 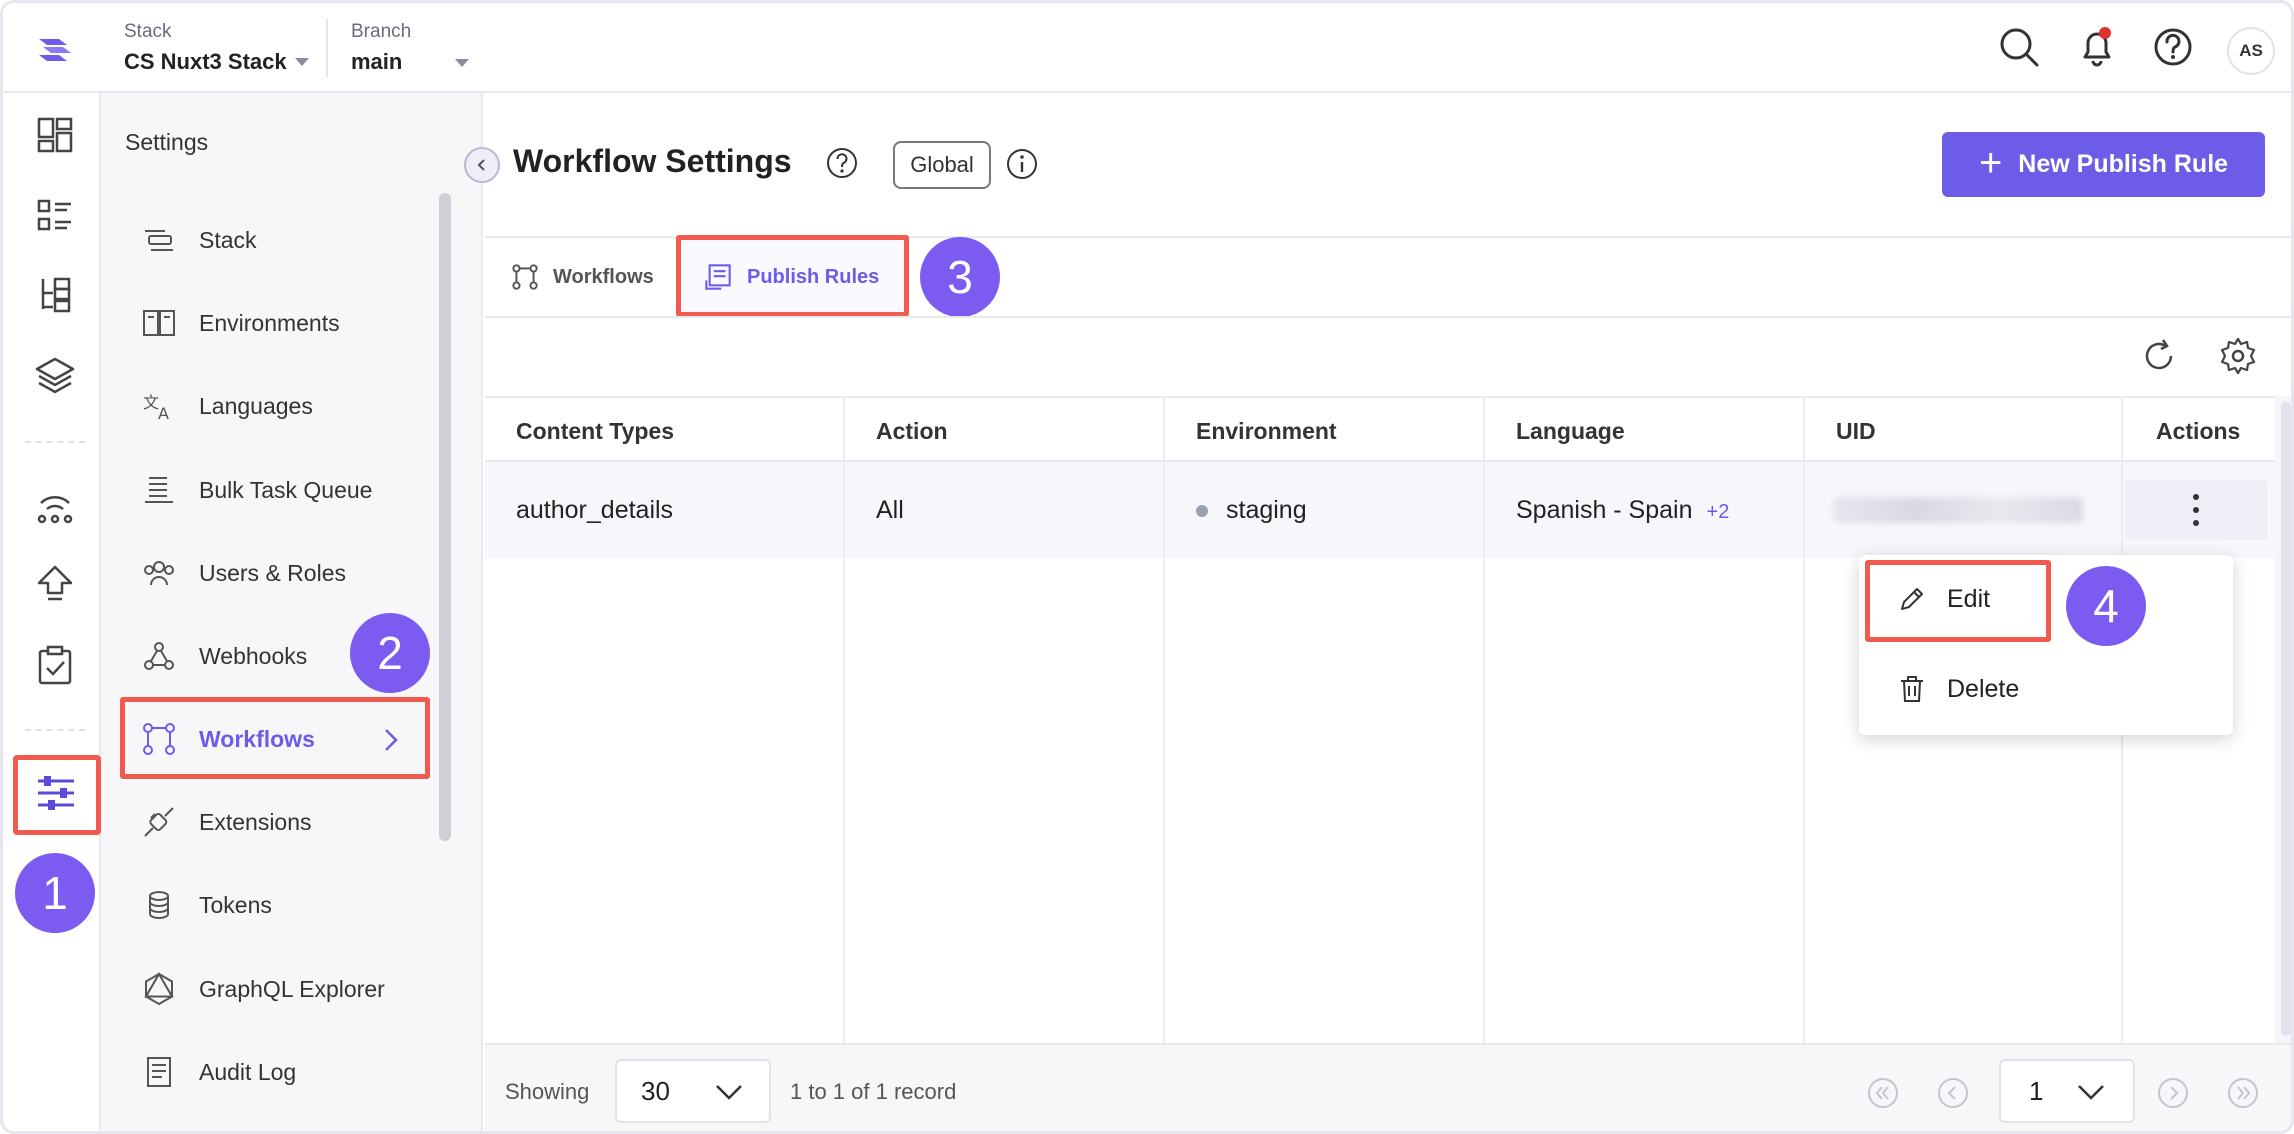 I want to click on search-icon, so click(x=2019, y=47).